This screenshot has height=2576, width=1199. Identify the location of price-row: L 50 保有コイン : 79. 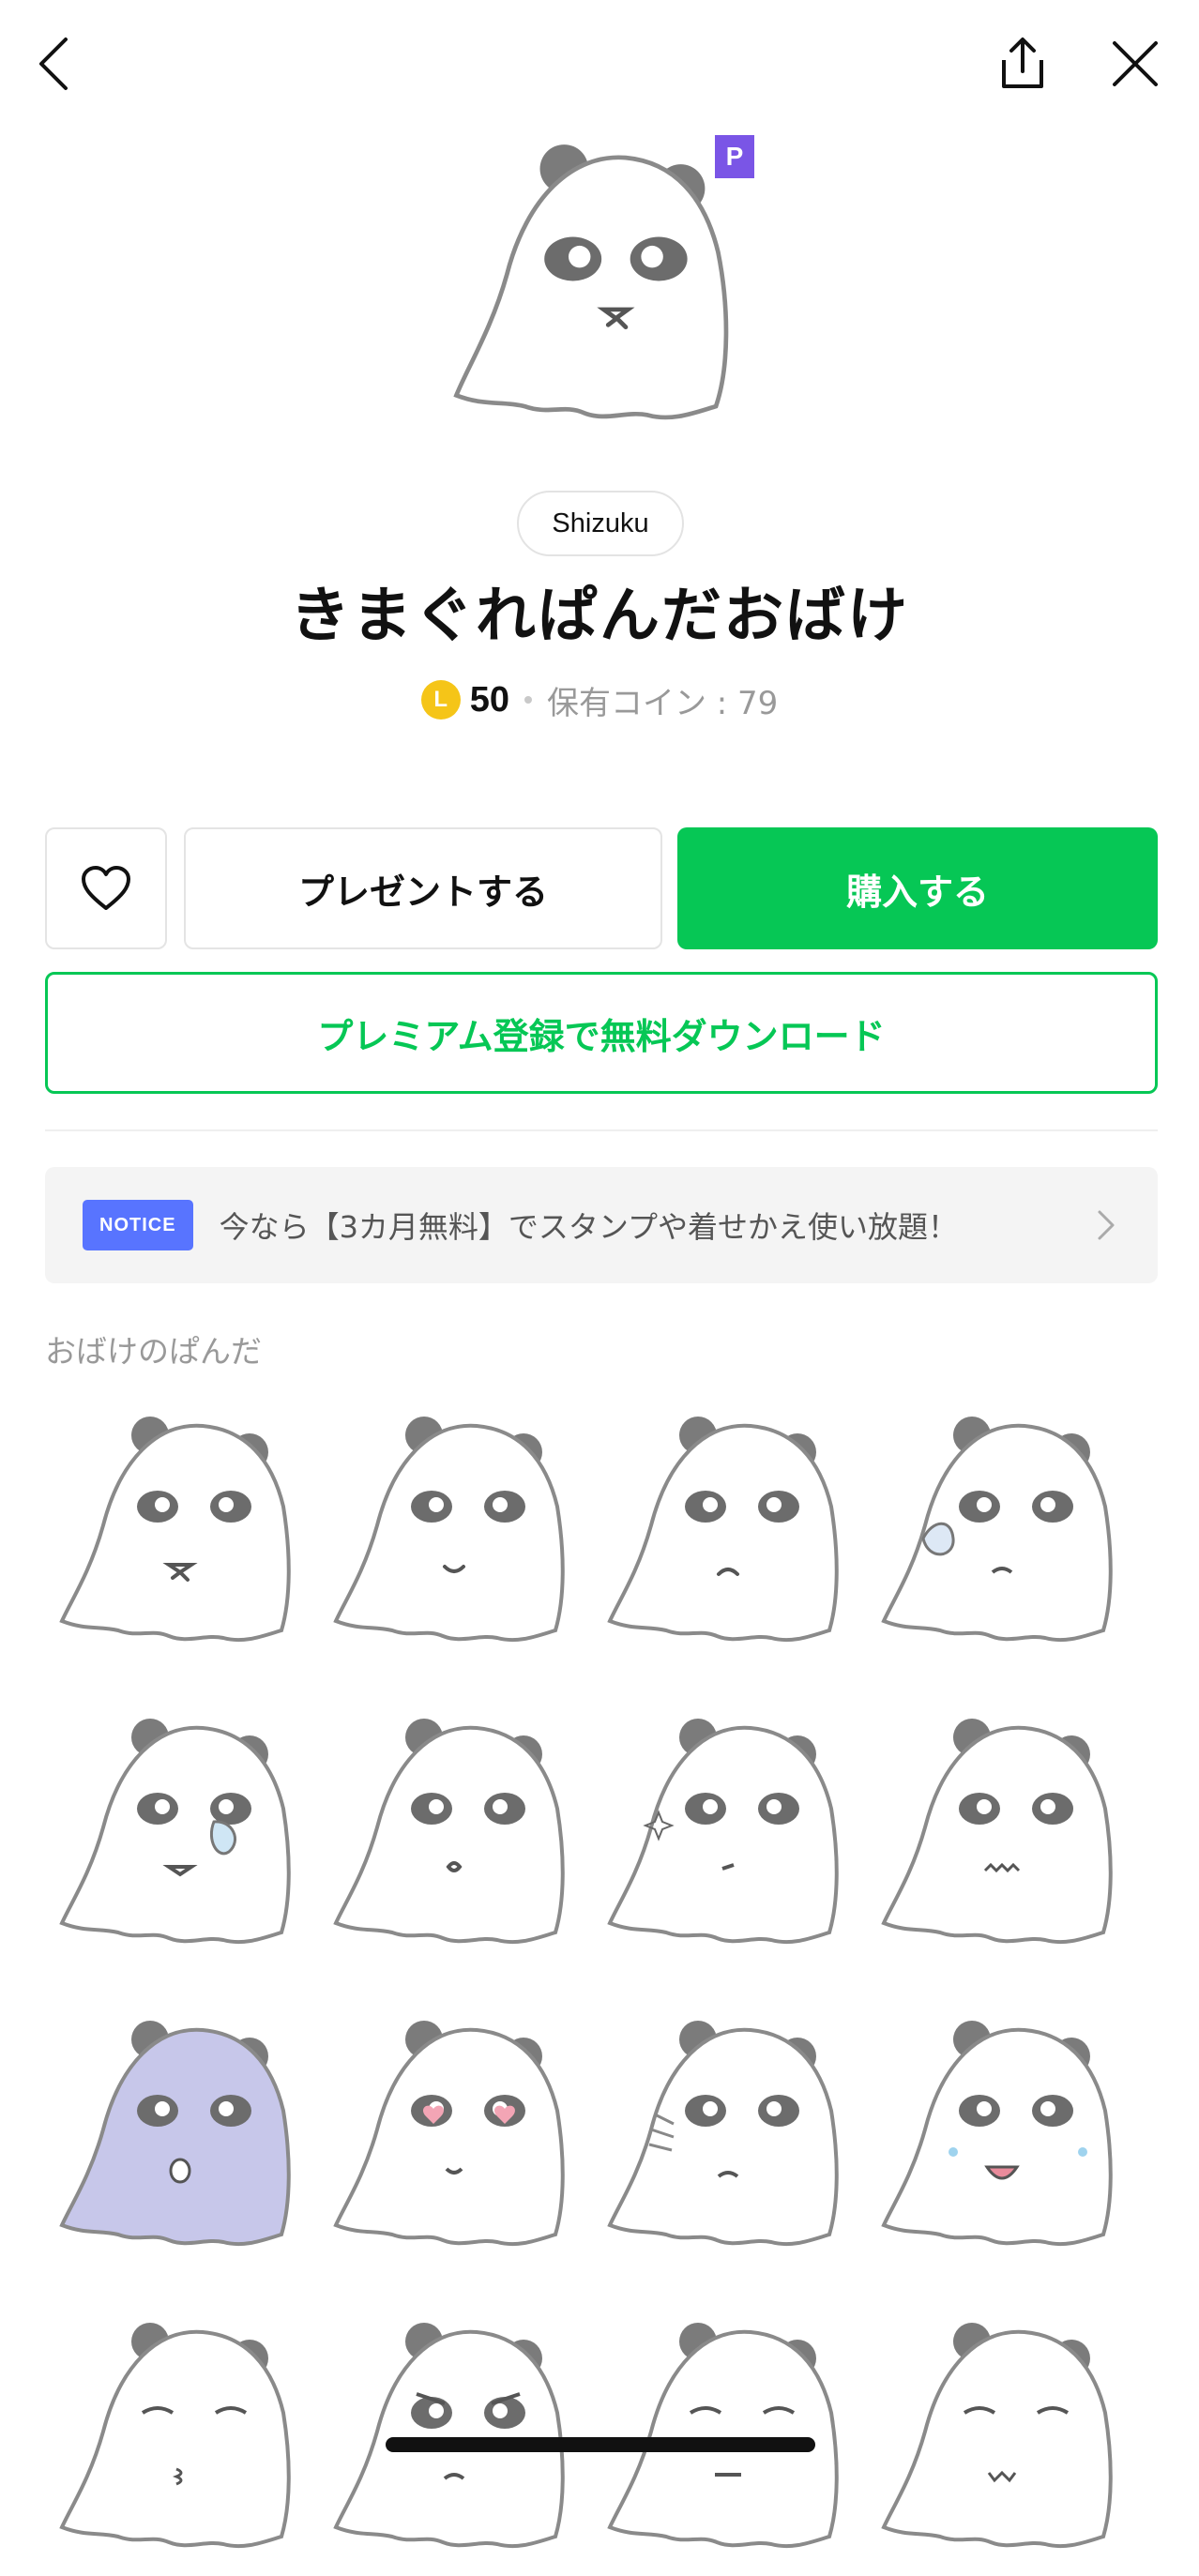
(599, 700).